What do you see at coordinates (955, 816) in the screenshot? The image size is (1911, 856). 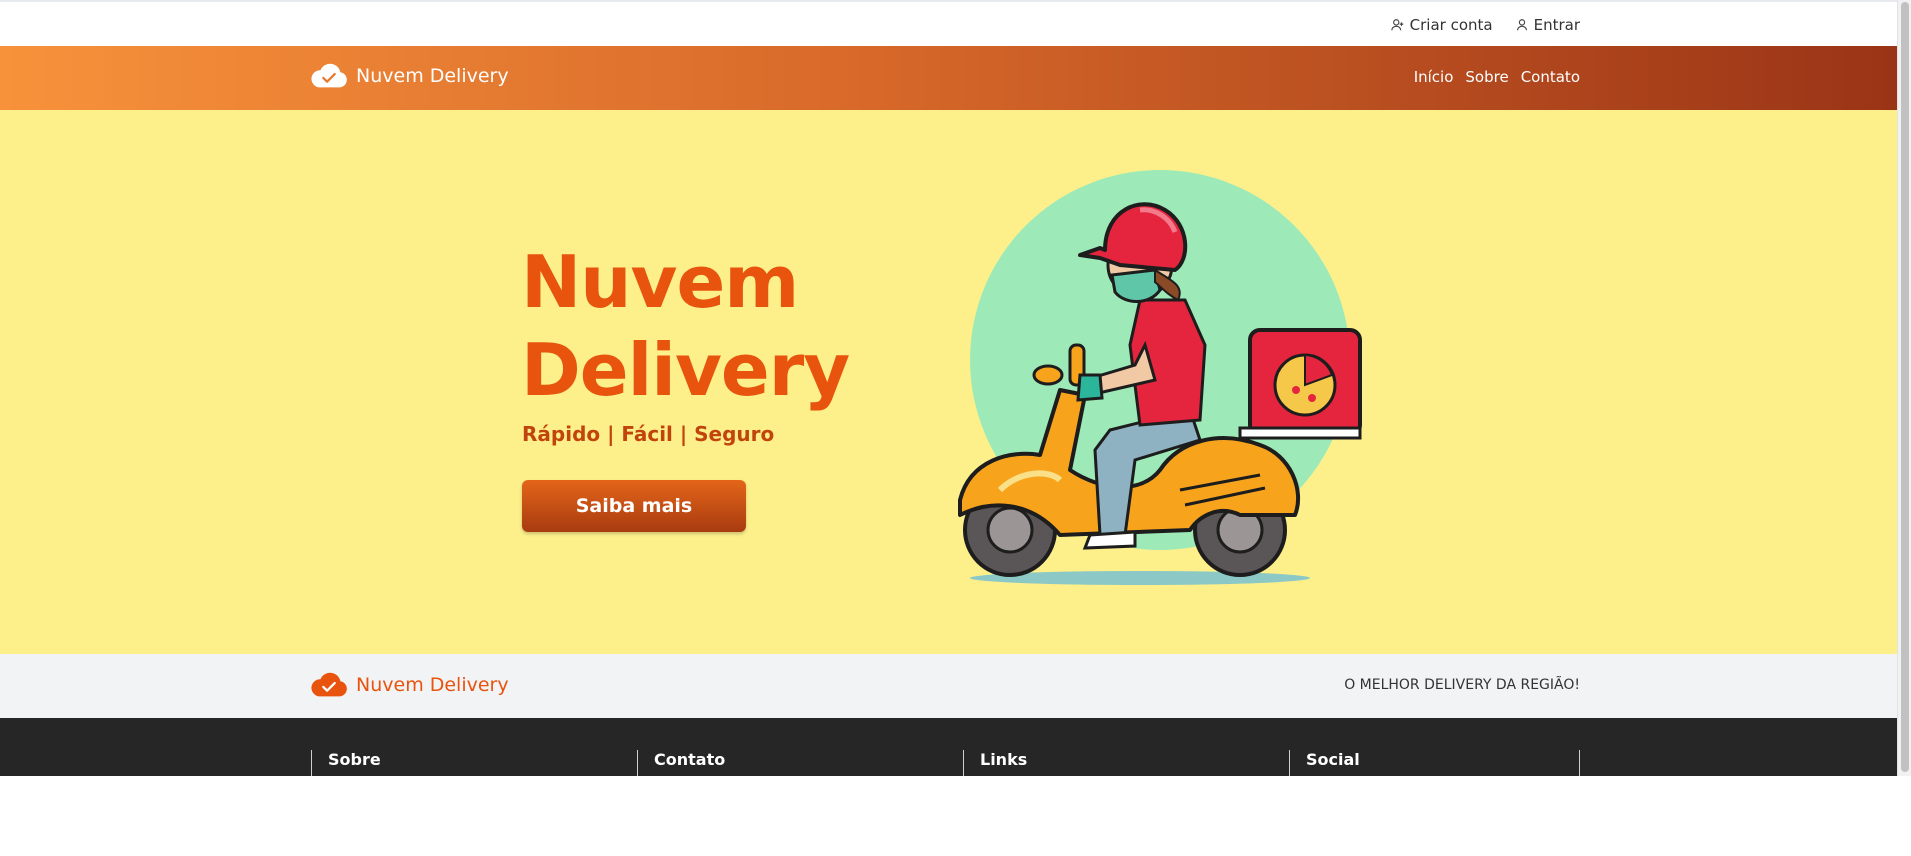 I see `blank-area` at bounding box center [955, 816].